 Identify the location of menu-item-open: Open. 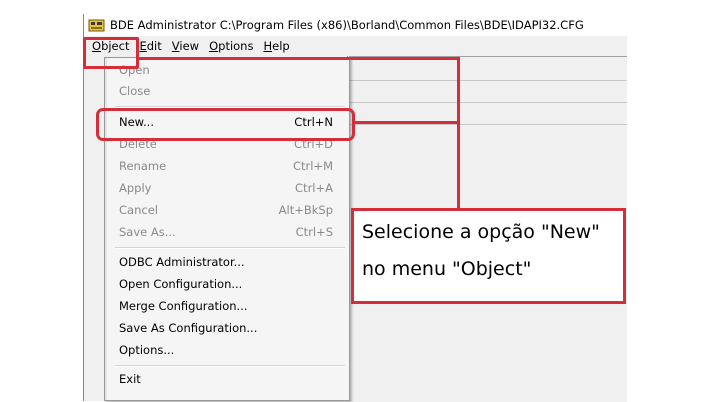
(230, 70).